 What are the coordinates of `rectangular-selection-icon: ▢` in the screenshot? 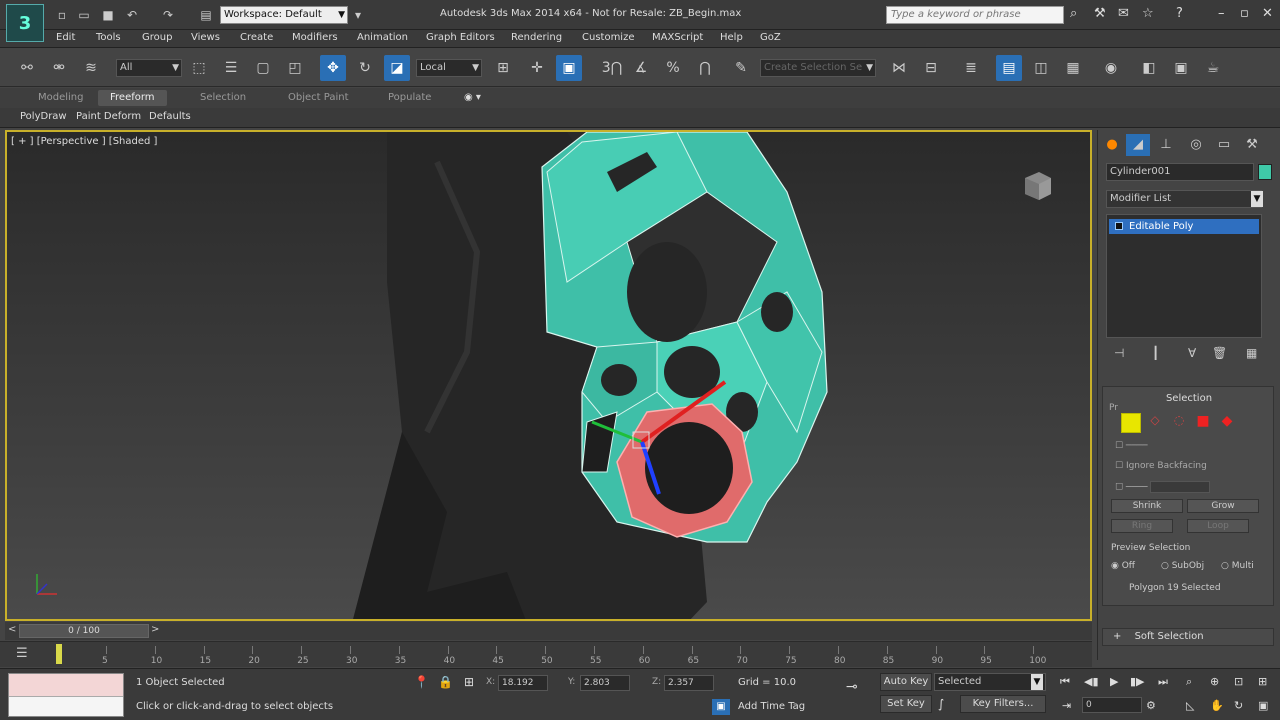 It's located at (263, 68).